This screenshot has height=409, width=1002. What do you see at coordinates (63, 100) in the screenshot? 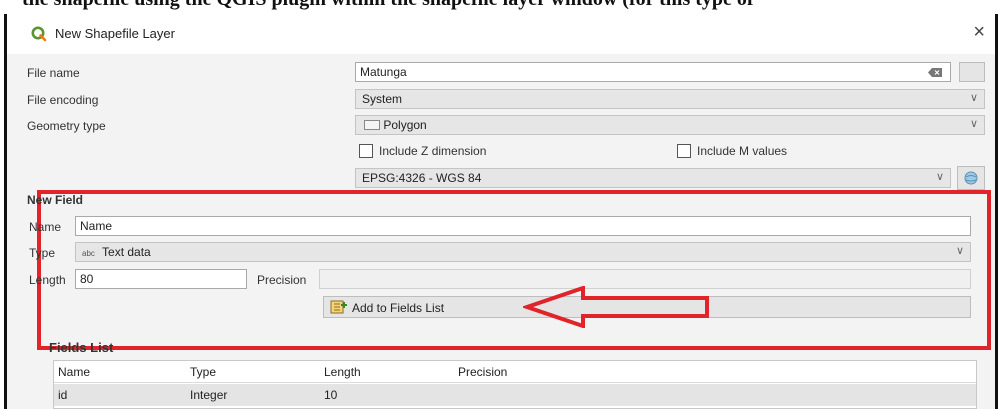
I see `file-encoding-label: File encoding` at bounding box center [63, 100].